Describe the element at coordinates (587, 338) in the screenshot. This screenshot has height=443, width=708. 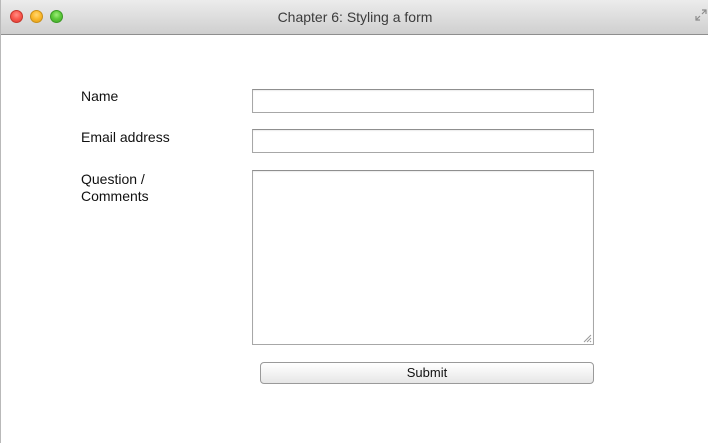
I see `resize-grip-icon` at that location.